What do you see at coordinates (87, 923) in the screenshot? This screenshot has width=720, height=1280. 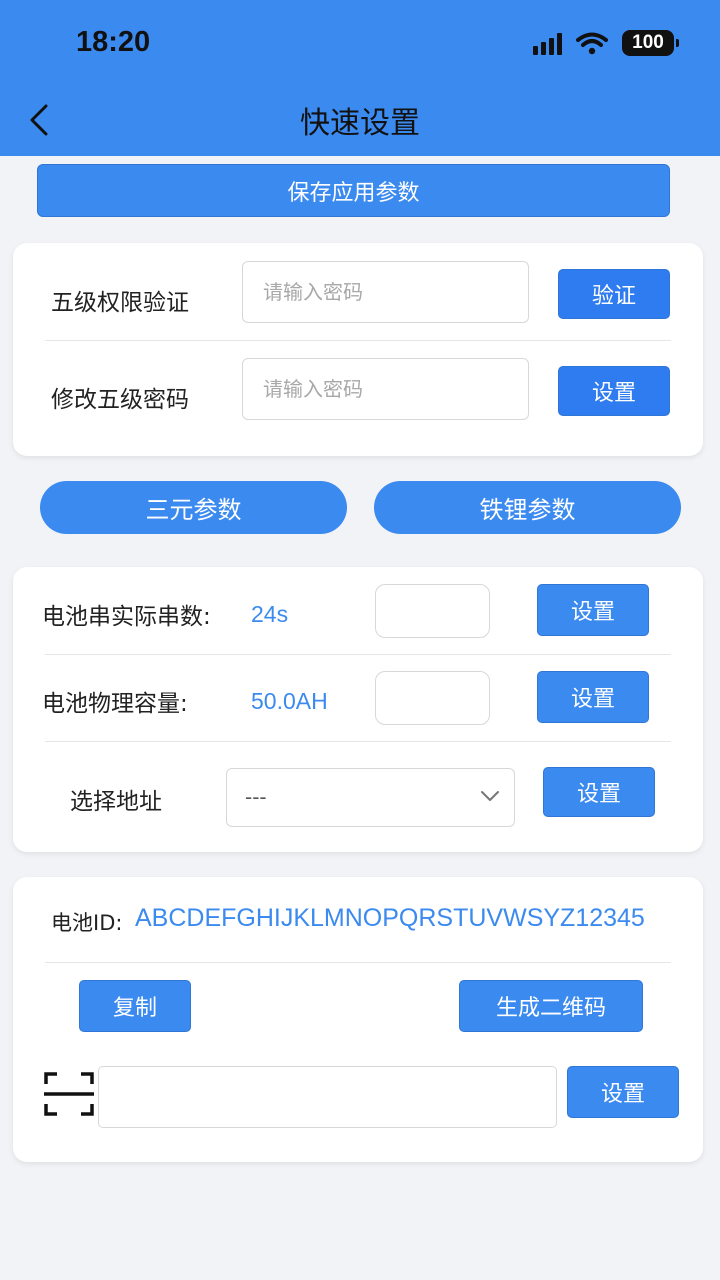 I see `battery-id-label: 电池ID:` at bounding box center [87, 923].